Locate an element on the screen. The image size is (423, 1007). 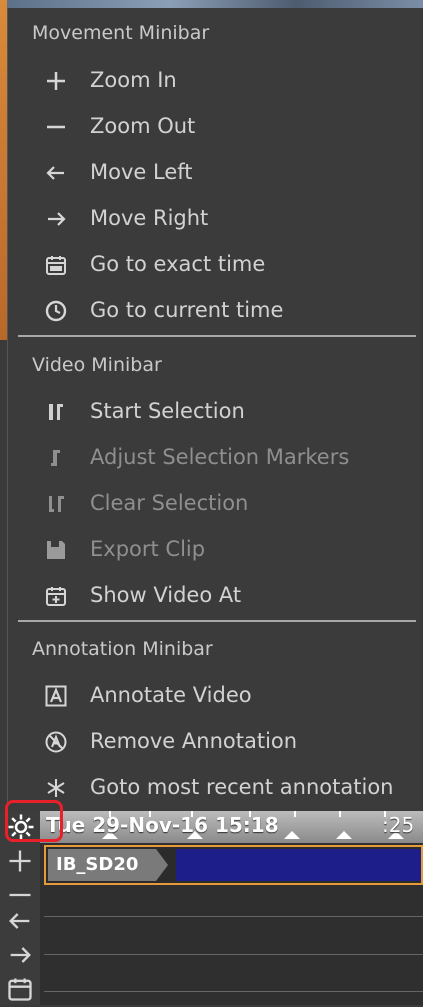
move-right-button is located at coordinates (20, 955).